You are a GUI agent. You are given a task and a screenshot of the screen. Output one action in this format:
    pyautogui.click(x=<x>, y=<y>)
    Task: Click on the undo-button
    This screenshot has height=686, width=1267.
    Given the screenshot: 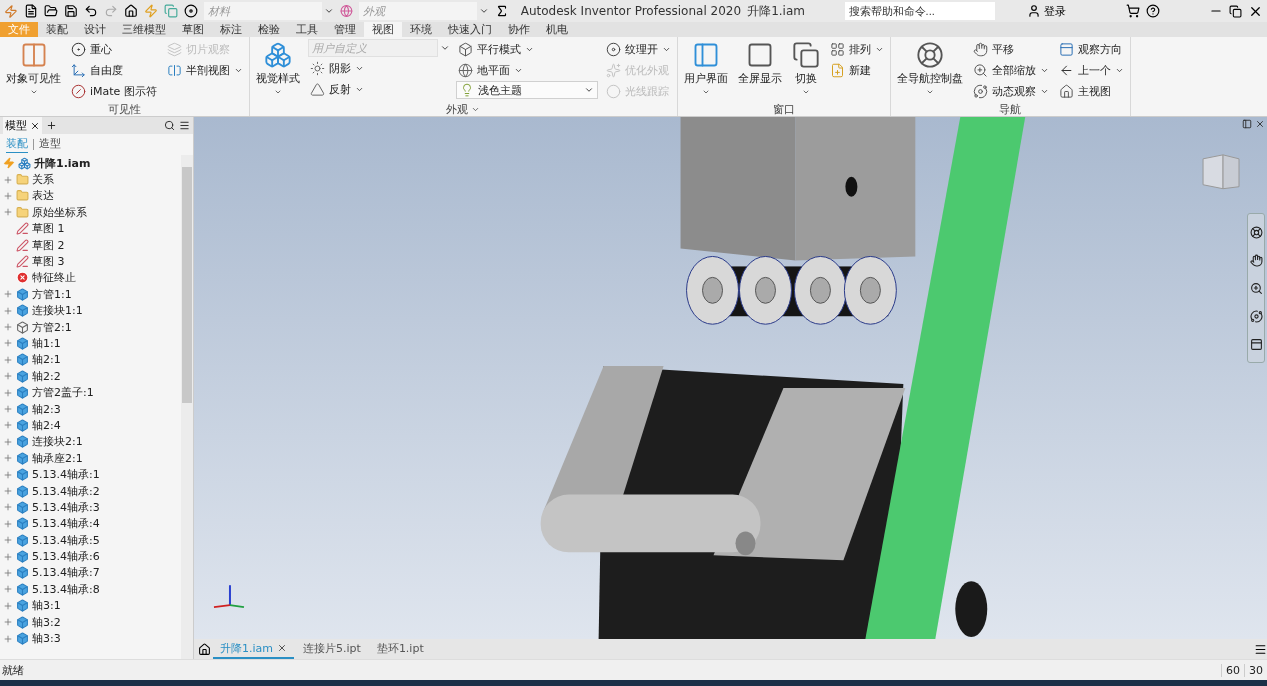 What is the action you would take?
    pyautogui.click(x=90, y=11)
    